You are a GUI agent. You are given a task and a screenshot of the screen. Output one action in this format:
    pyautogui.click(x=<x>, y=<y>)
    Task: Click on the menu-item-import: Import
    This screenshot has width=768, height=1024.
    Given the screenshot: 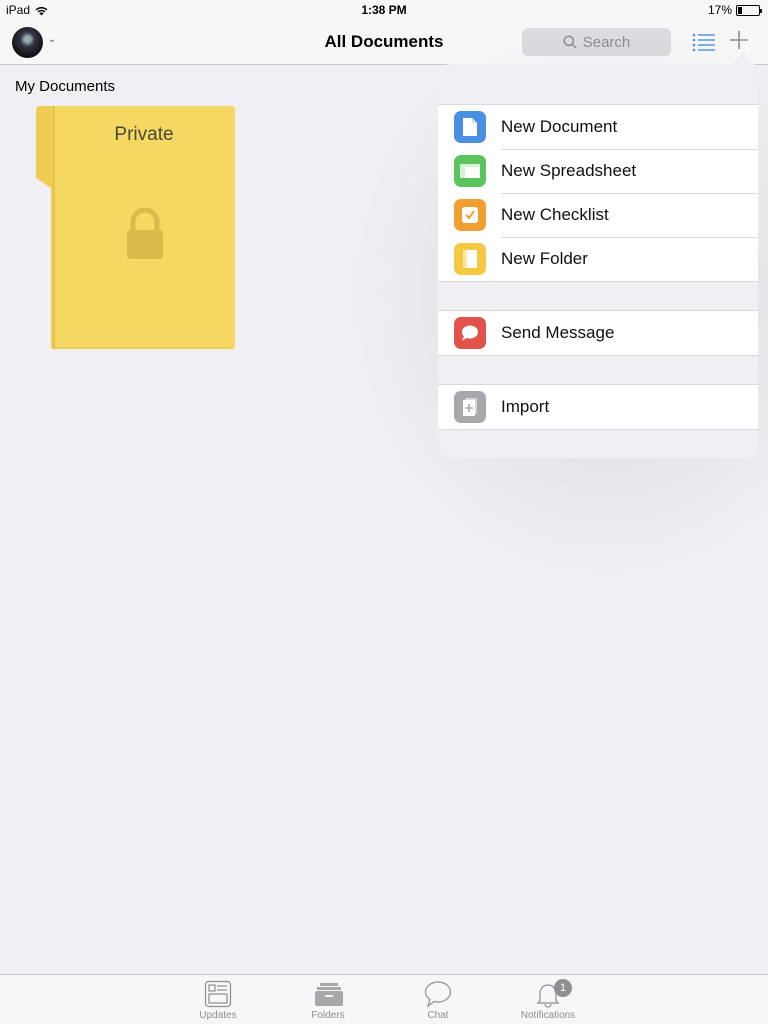 What is the action you would take?
    pyautogui.click(x=598, y=407)
    